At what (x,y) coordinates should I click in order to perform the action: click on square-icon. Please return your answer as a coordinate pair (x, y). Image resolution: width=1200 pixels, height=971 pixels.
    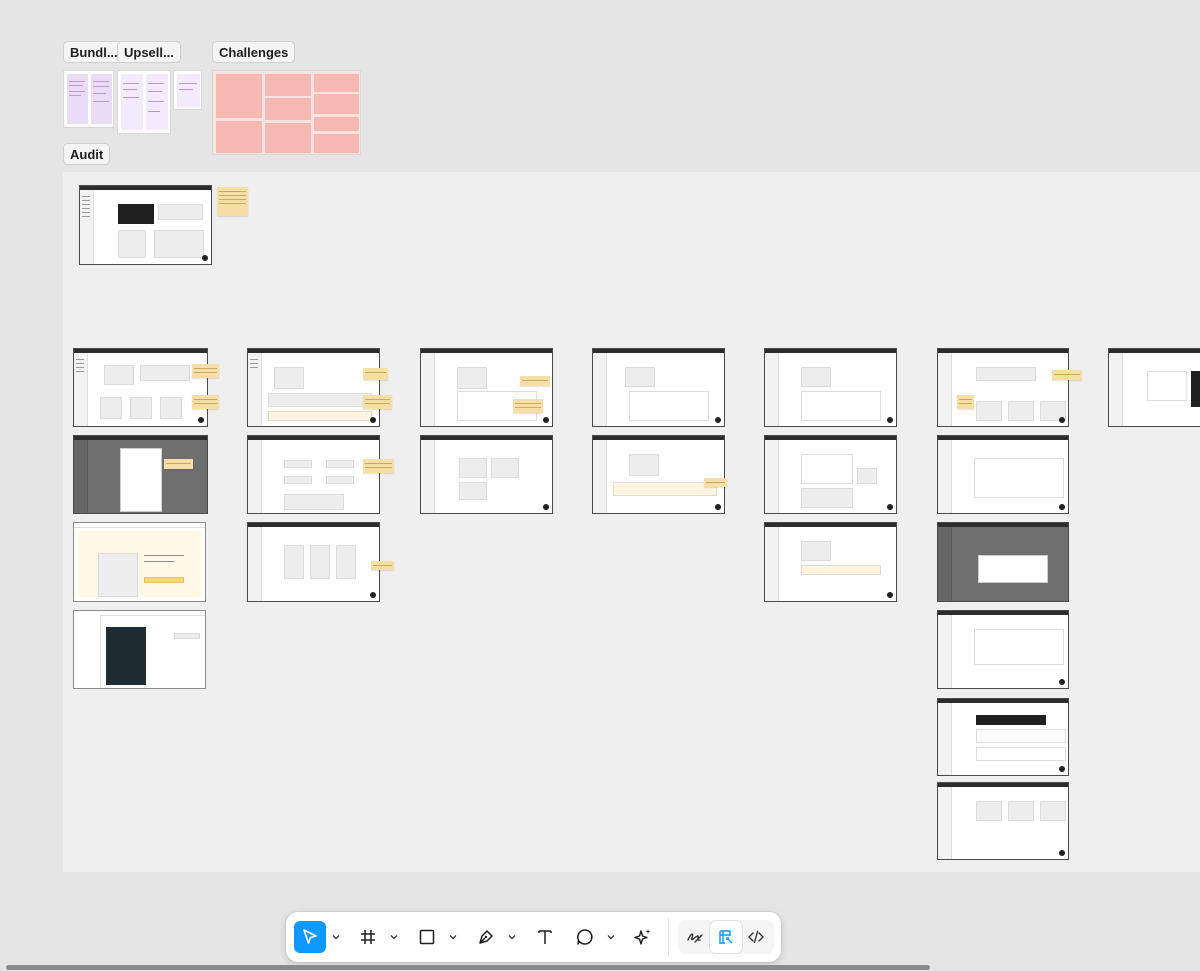
    Looking at the image, I should click on (427, 937).